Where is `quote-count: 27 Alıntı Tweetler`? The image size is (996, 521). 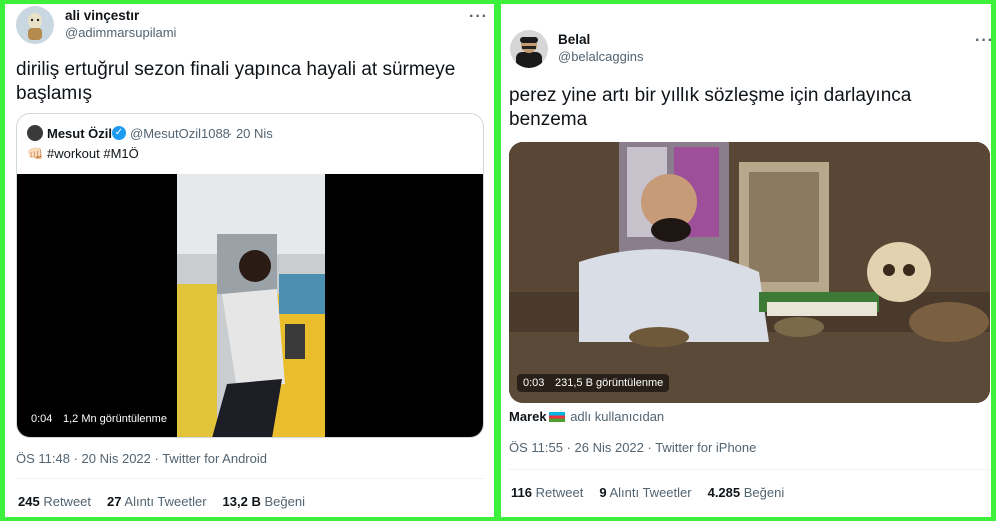
quote-count: 27 Alıntı Tweetler is located at coordinates (157, 501).